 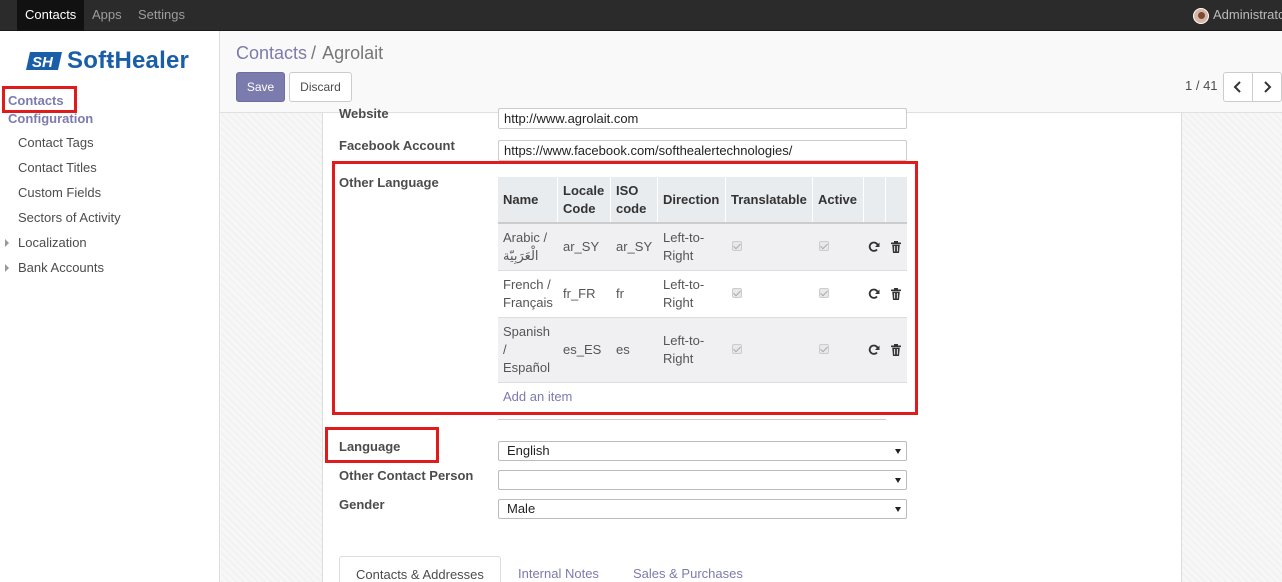 What do you see at coordinates (353, 53) in the screenshot?
I see `breadcrumb-current: Agrolait` at bounding box center [353, 53].